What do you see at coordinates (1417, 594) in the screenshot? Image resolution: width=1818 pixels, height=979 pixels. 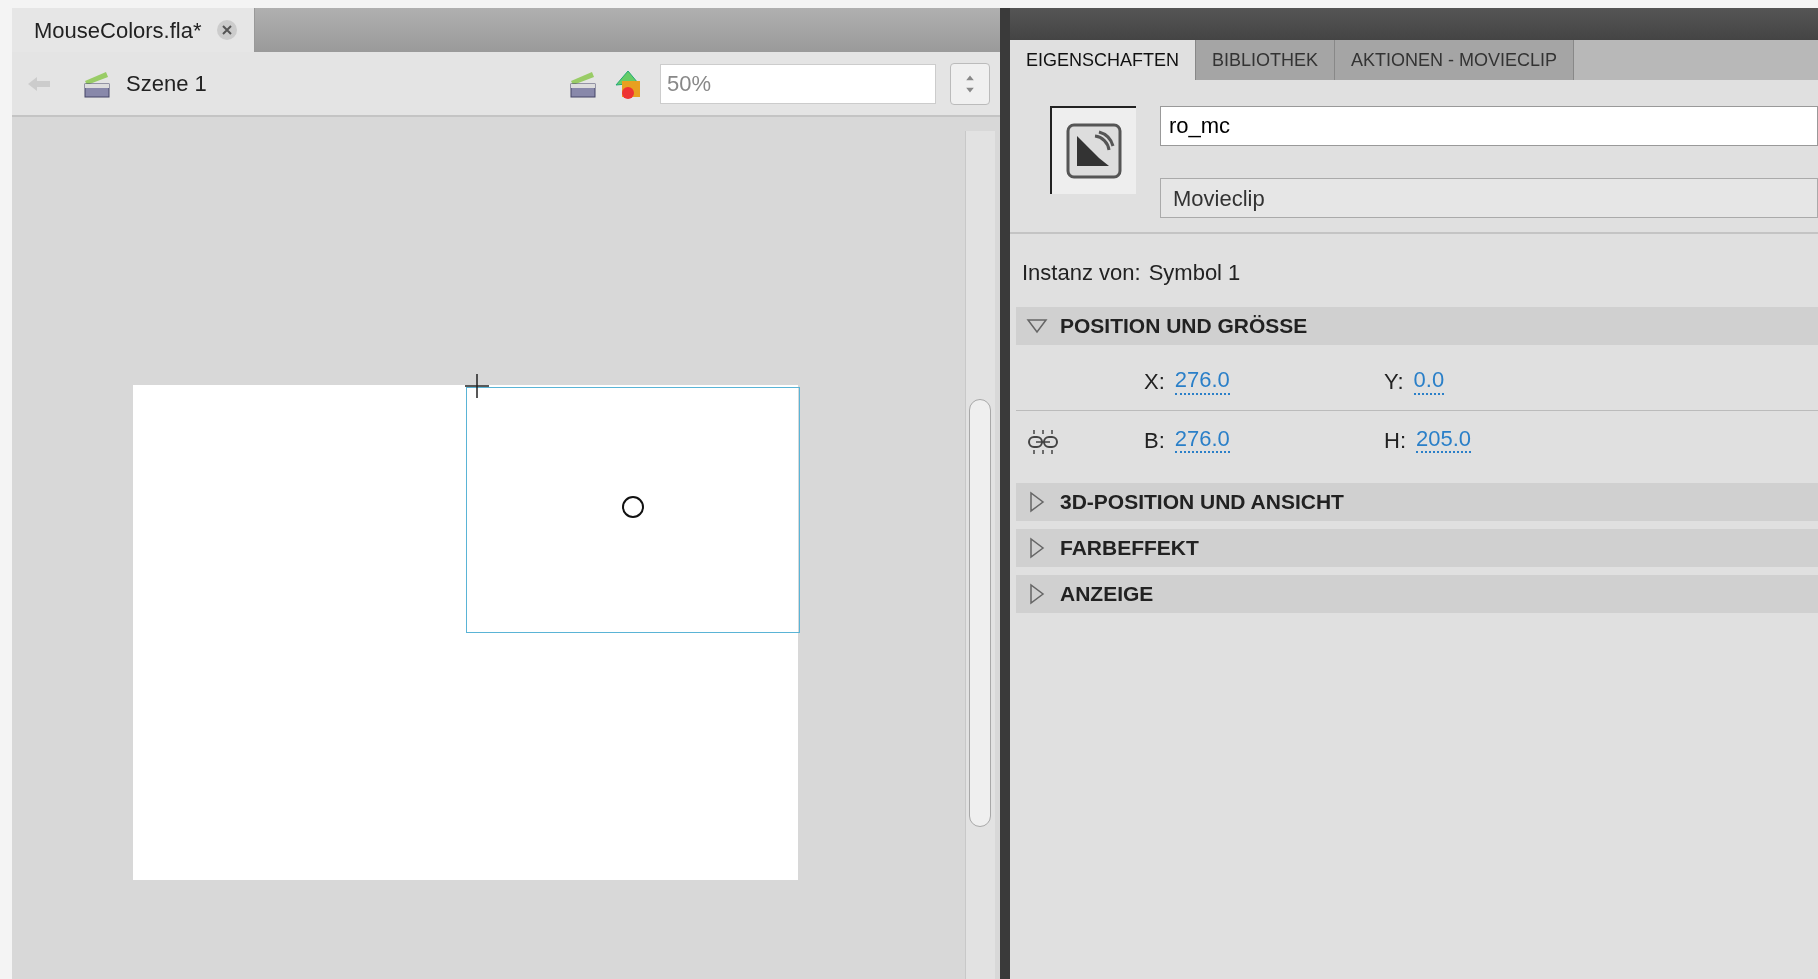 I see `section-header: ANZEIGE` at bounding box center [1417, 594].